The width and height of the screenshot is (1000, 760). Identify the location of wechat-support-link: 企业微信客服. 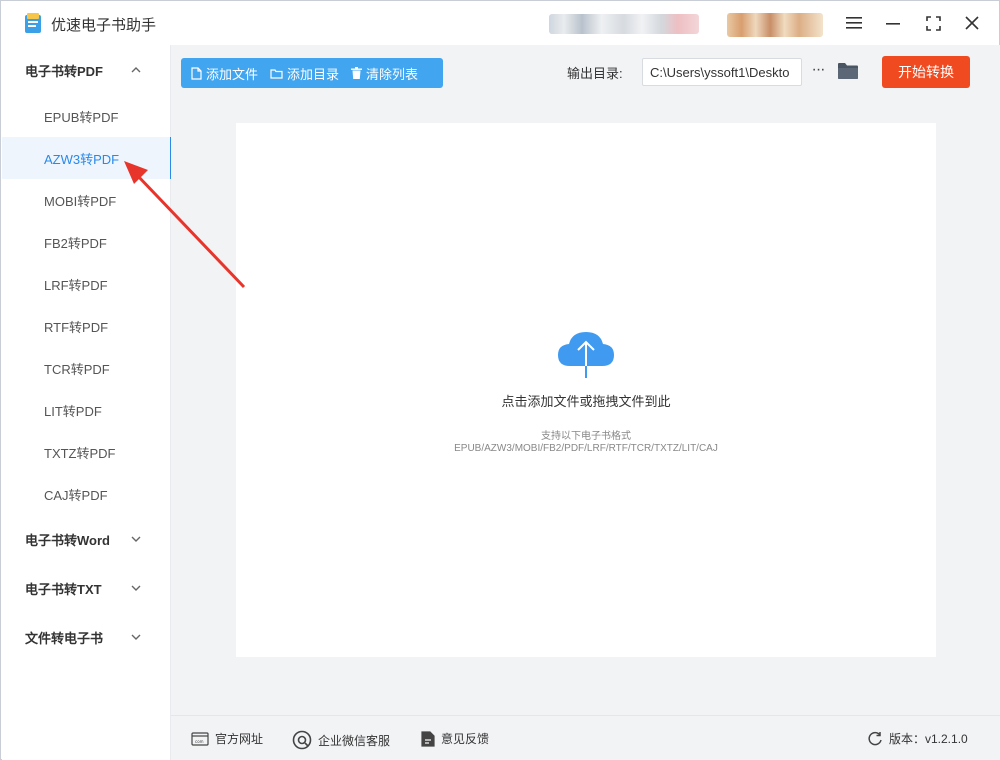
(341, 740).